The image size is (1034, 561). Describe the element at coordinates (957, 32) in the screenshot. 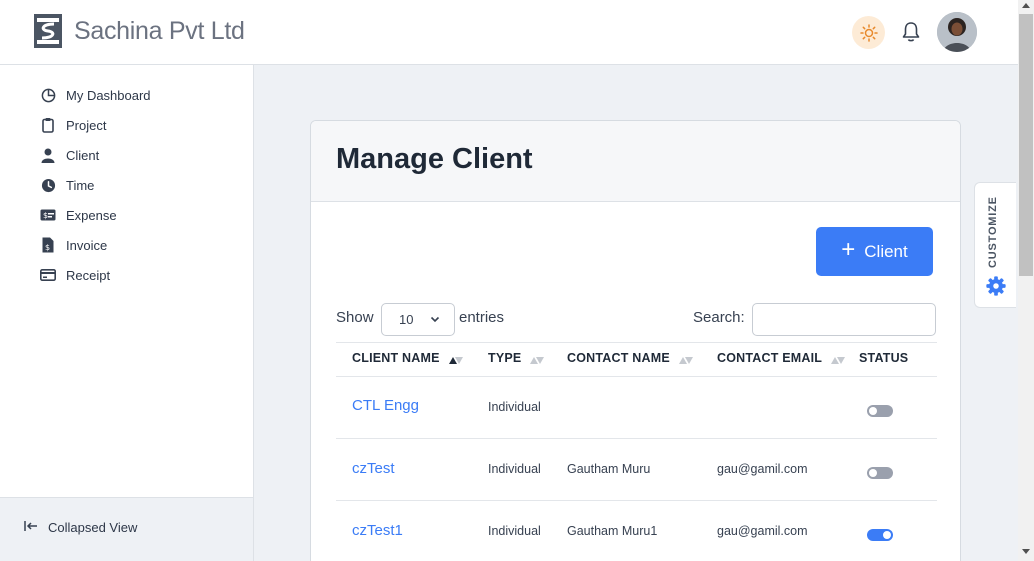

I see `user-avatar` at that location.